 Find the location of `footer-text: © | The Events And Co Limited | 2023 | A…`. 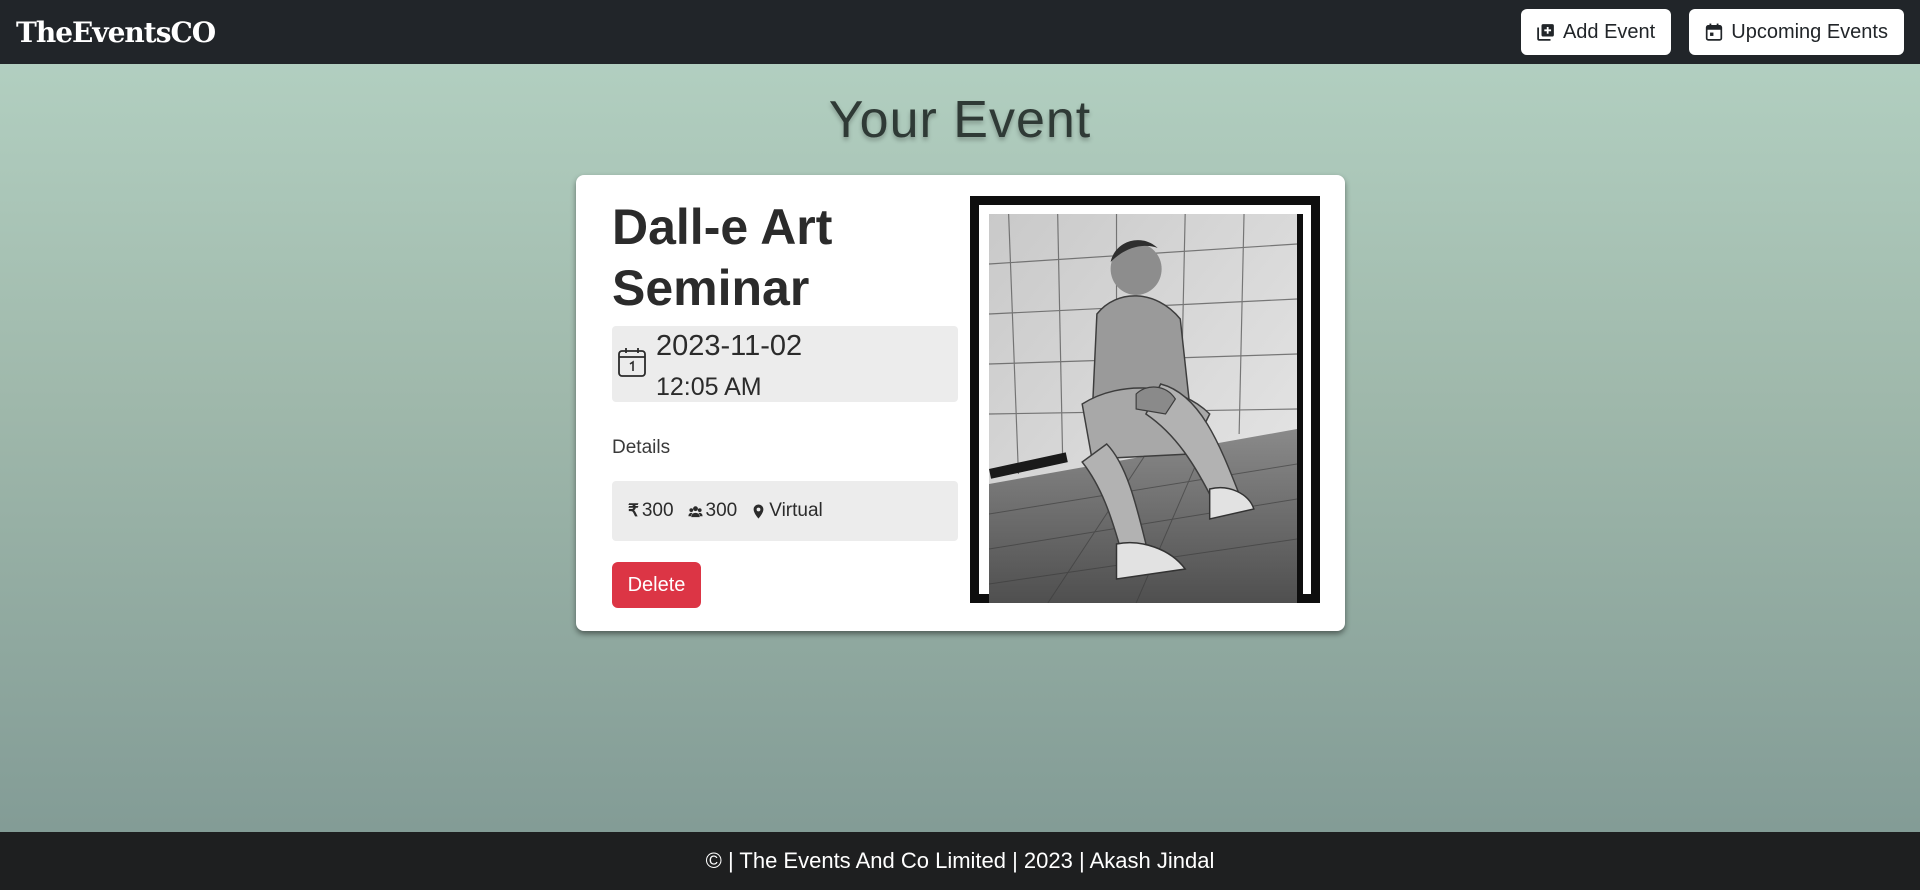

footer-text: © | The Events And Co Limited | 2023 | A… is located at coordinates (960, 860).